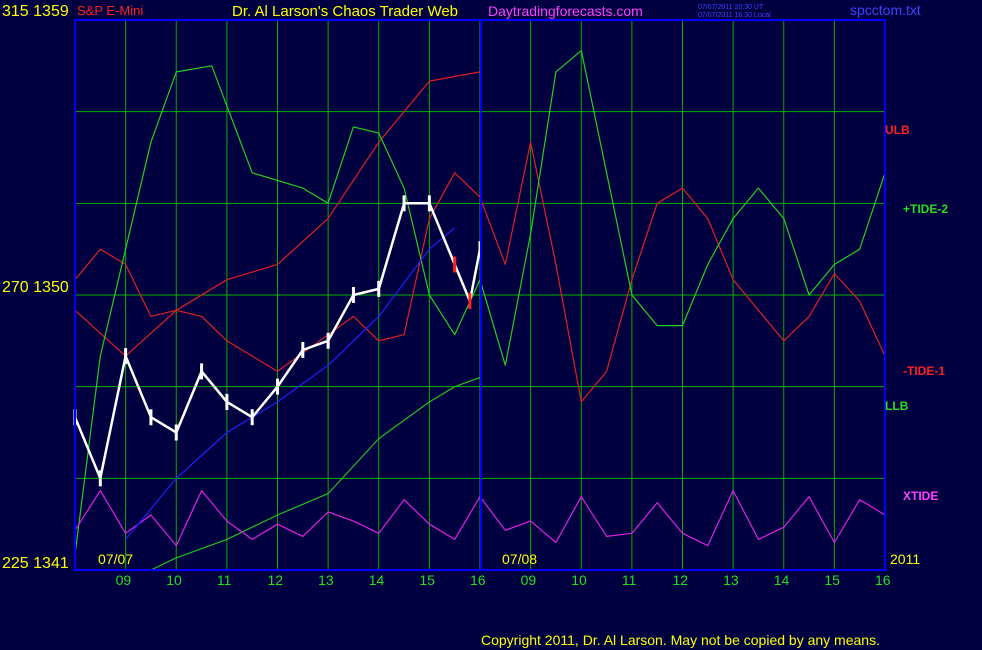  I want to click on date-mid-label: 07/08, so click(520, 559).